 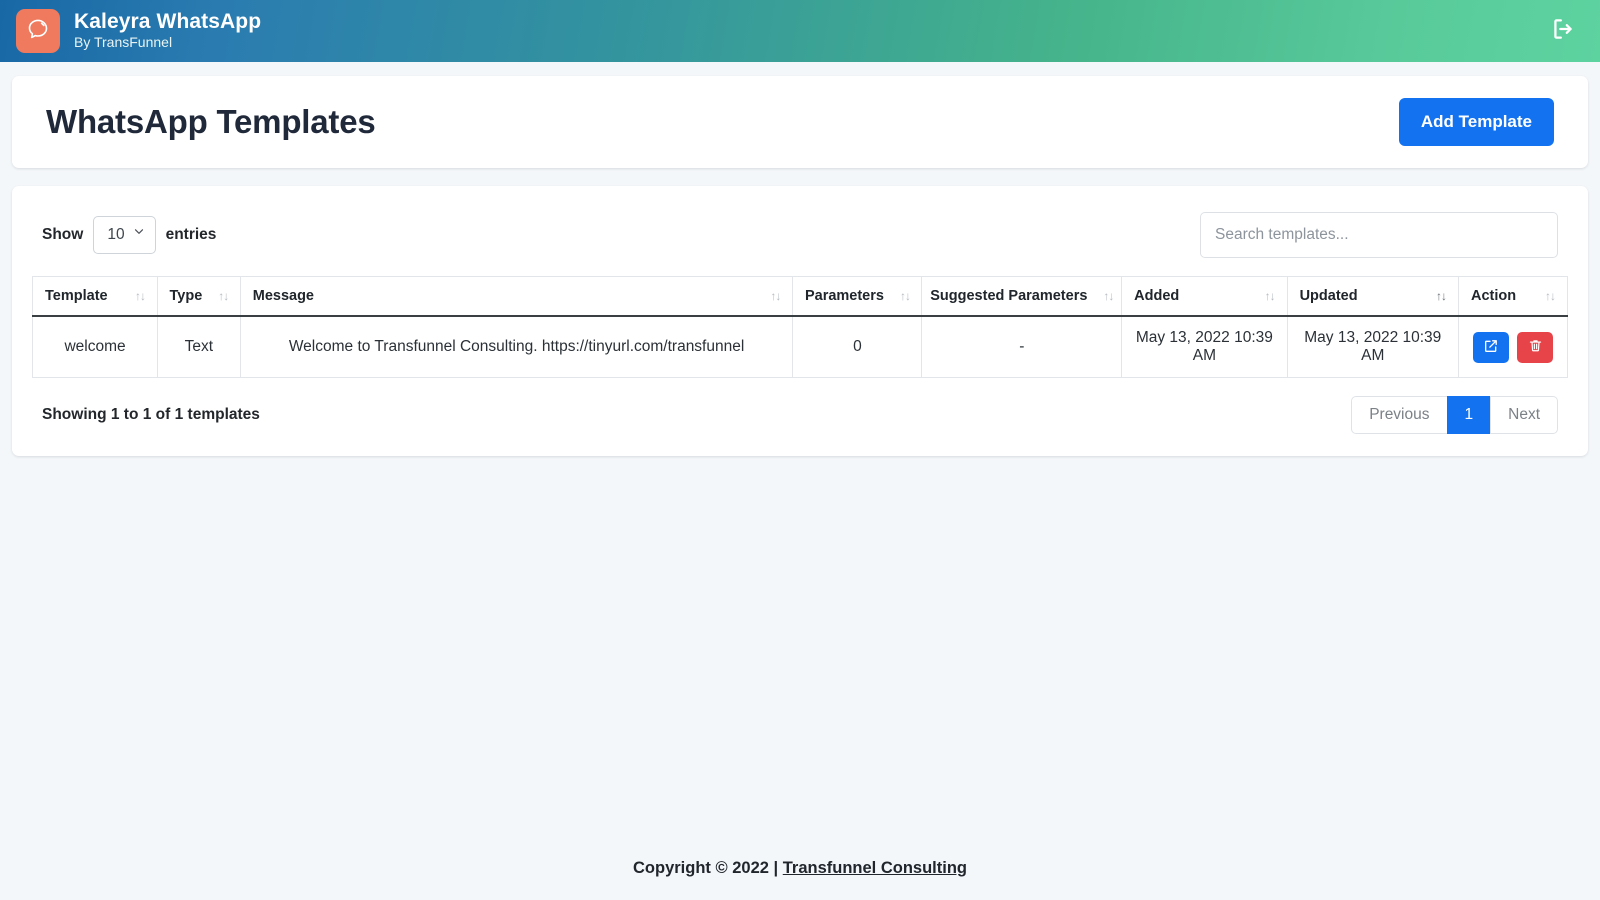 What do you see at coordinates (1379, 235) in the screenshot?
I see `search-input` at bounding box center [1379, 235].